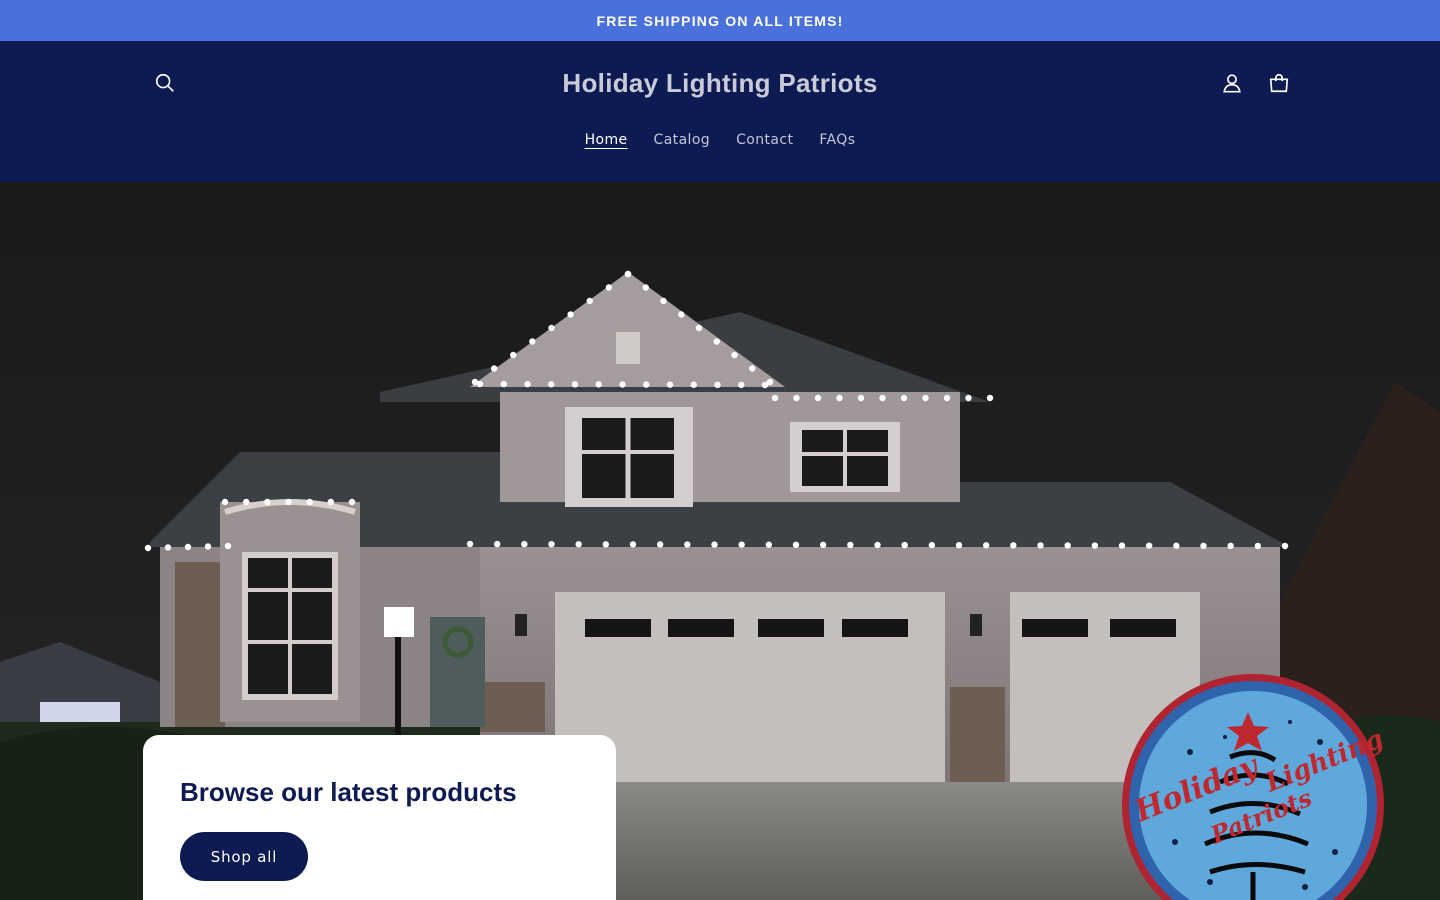 The height and width of the screenshot is (900, 1440). I want to click on nav-item-contact: Contact, so click(764, 140).